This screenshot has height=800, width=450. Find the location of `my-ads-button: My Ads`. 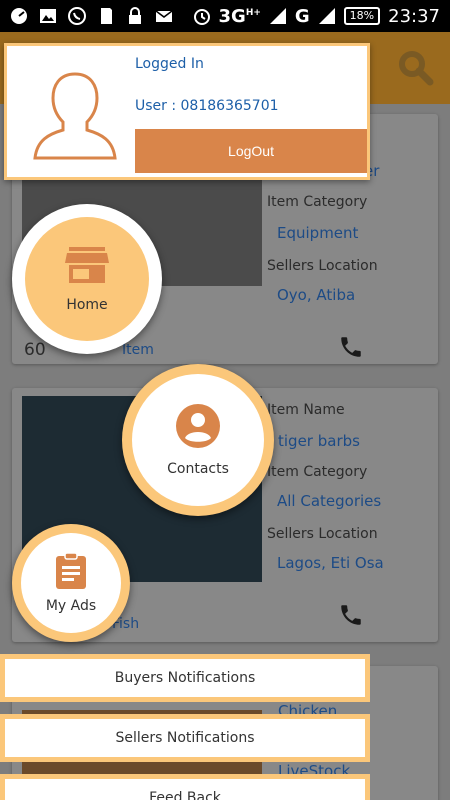

my-ads-button: My Ads is located at coordinates (71, 583).